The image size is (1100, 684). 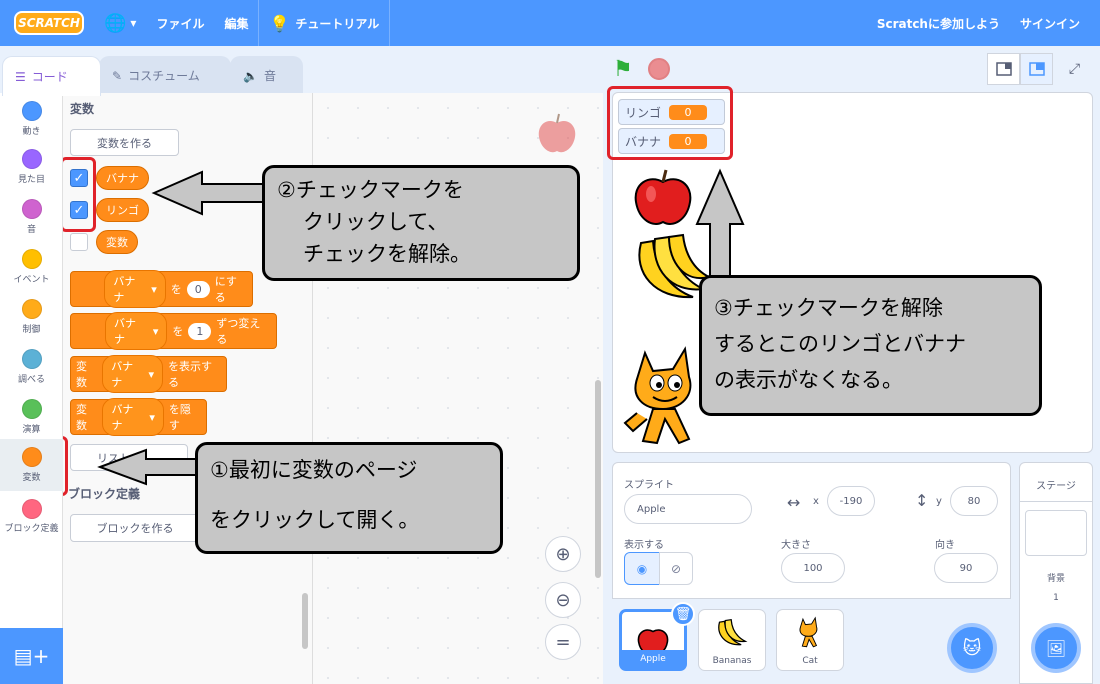 What do you see at coordinates (390, 23) in the screenshot?
I see `menu-divider` at bounding box center [390, 23].